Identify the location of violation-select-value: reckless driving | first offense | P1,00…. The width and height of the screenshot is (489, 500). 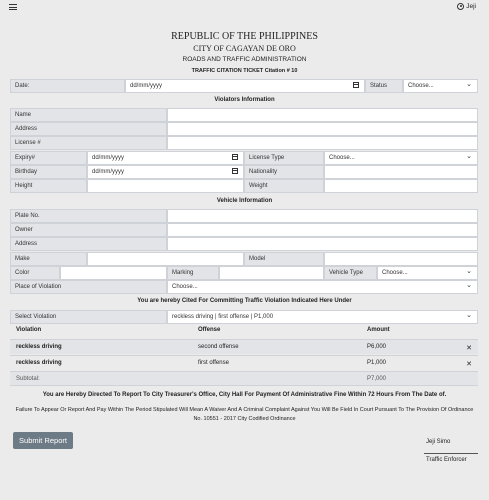
(223, 317).